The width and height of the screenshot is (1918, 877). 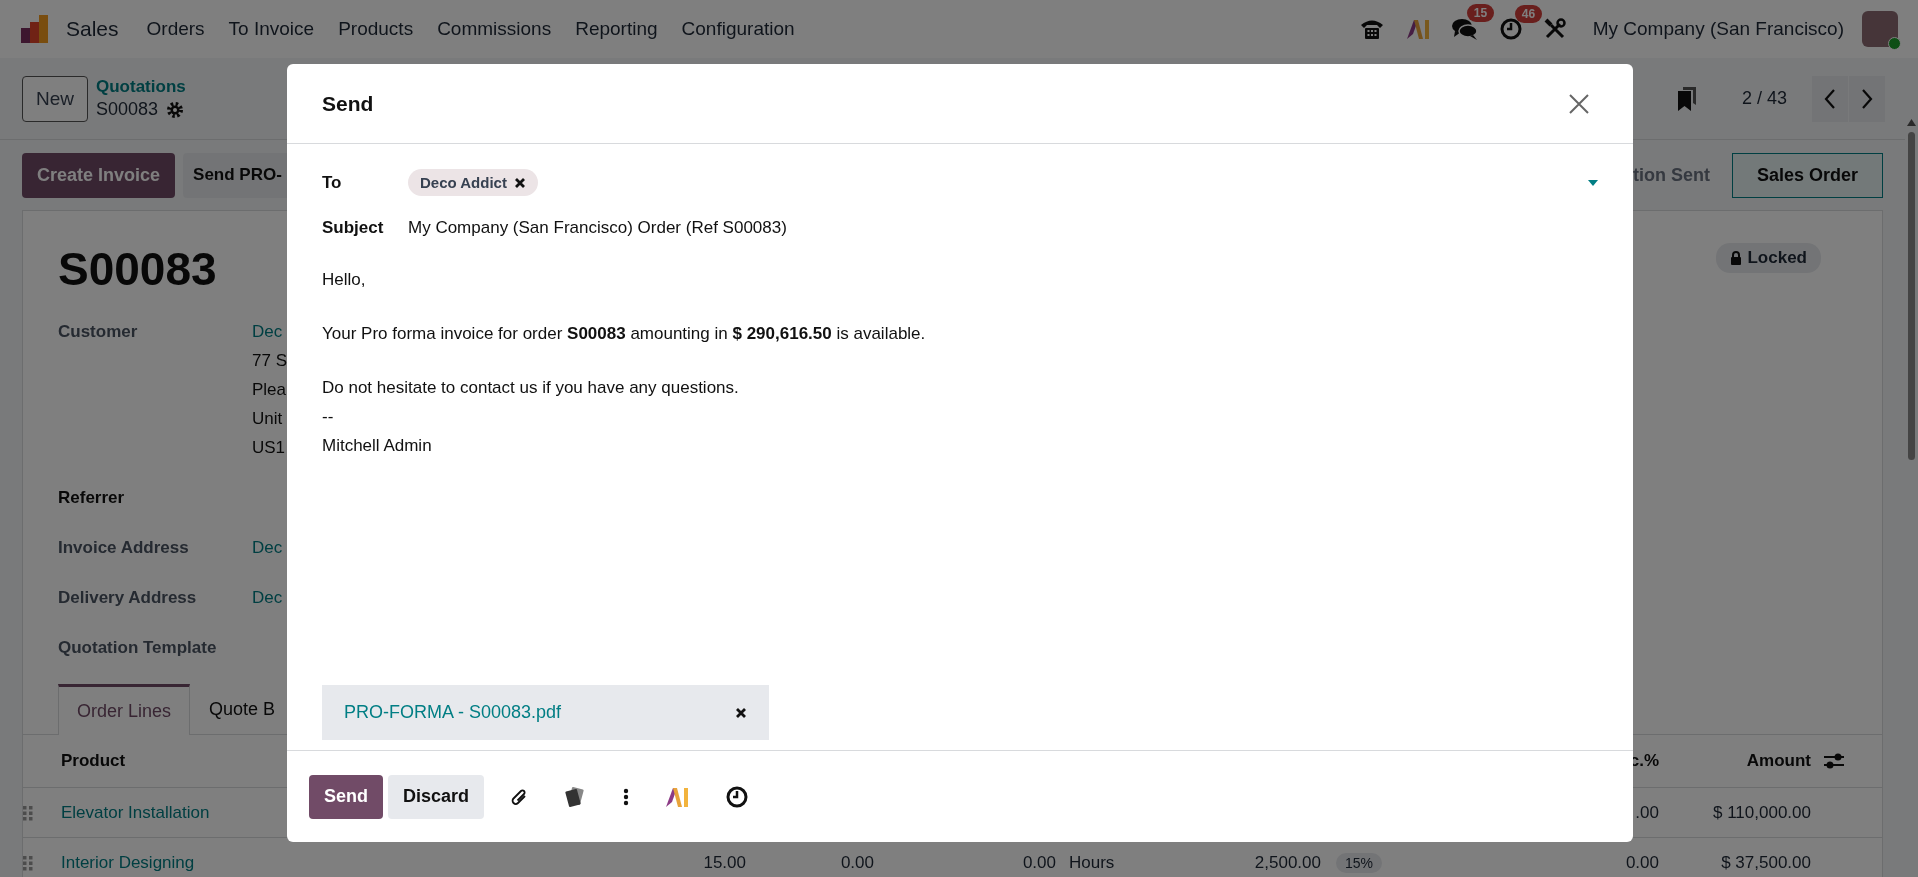 I want to click on pager-value: 2 / 43, so click(x=1764, y=98).